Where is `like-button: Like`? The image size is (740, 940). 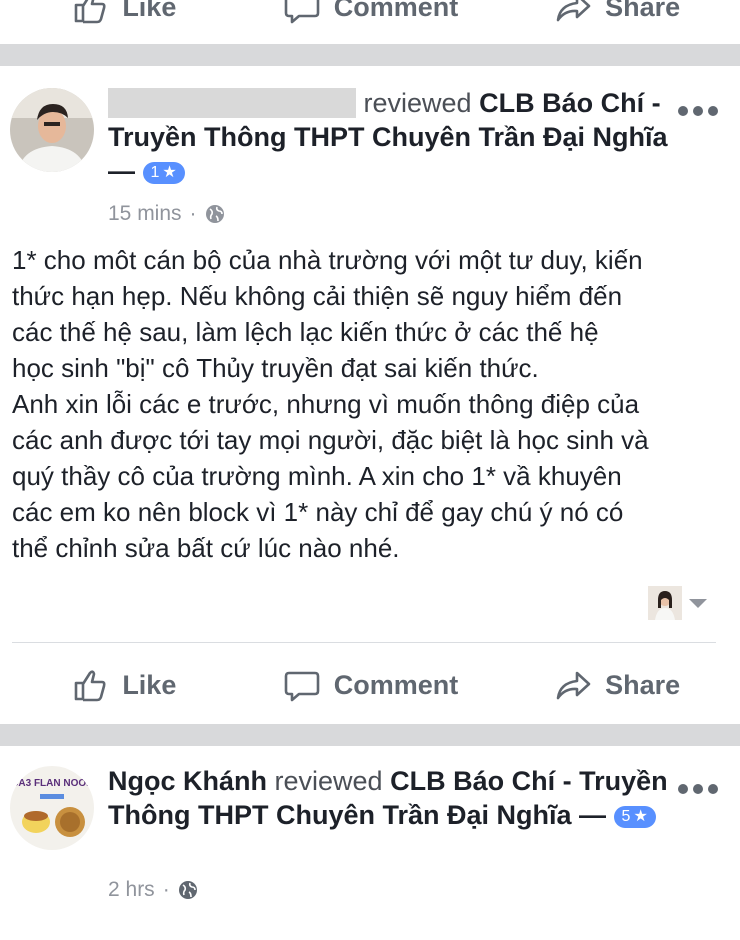
like-button: Like is located at coordinates (123, 685).